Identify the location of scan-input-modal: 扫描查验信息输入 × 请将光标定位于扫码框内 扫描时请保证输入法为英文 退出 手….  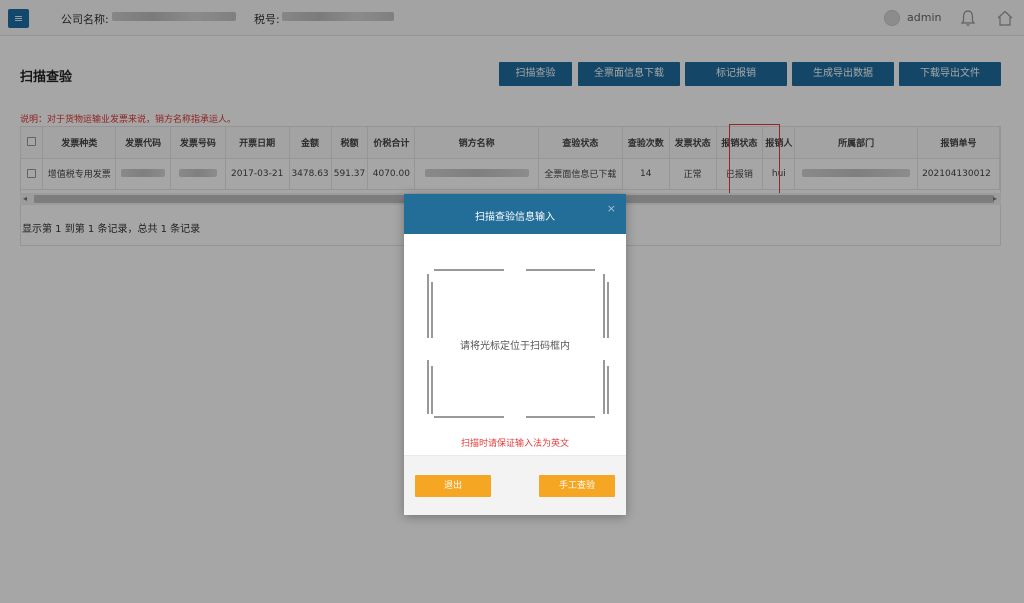
(515, 354).